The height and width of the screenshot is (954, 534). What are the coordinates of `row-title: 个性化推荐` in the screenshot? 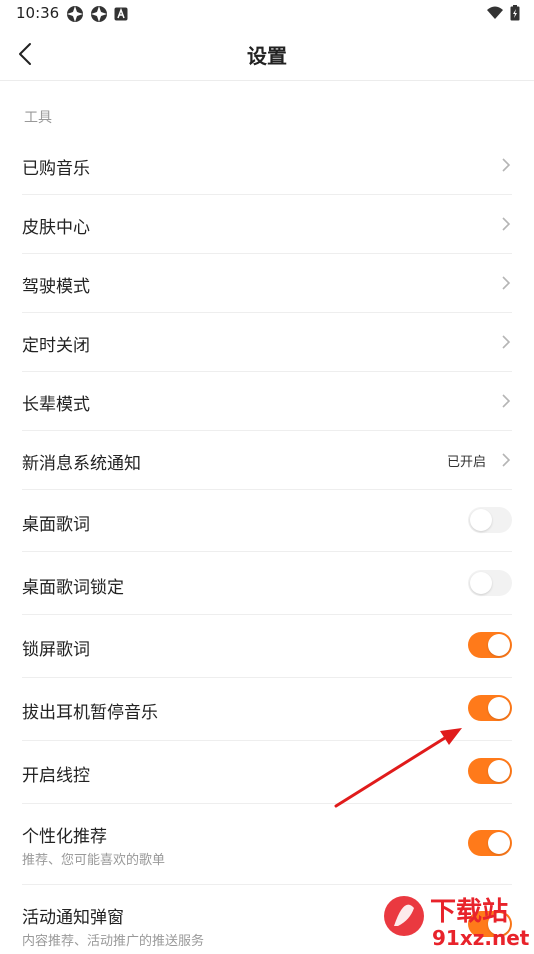 It's located at (64, 837).